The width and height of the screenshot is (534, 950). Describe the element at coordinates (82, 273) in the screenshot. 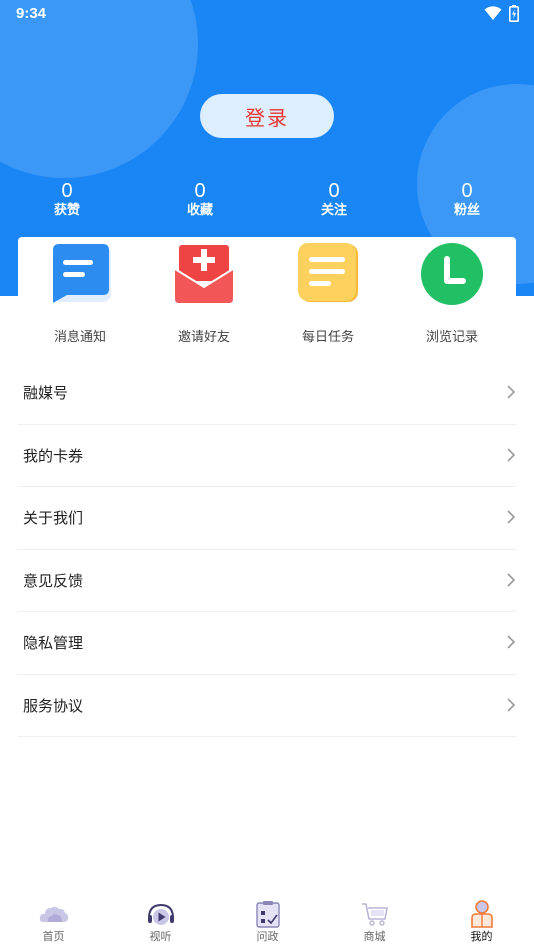

I see `message-icon` at that location.